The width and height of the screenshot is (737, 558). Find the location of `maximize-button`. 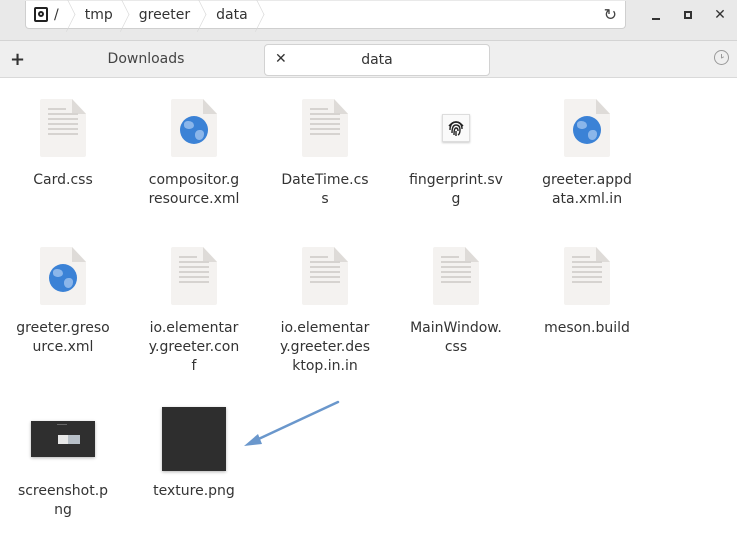

maximize-button is located at coordinates (688, 15).